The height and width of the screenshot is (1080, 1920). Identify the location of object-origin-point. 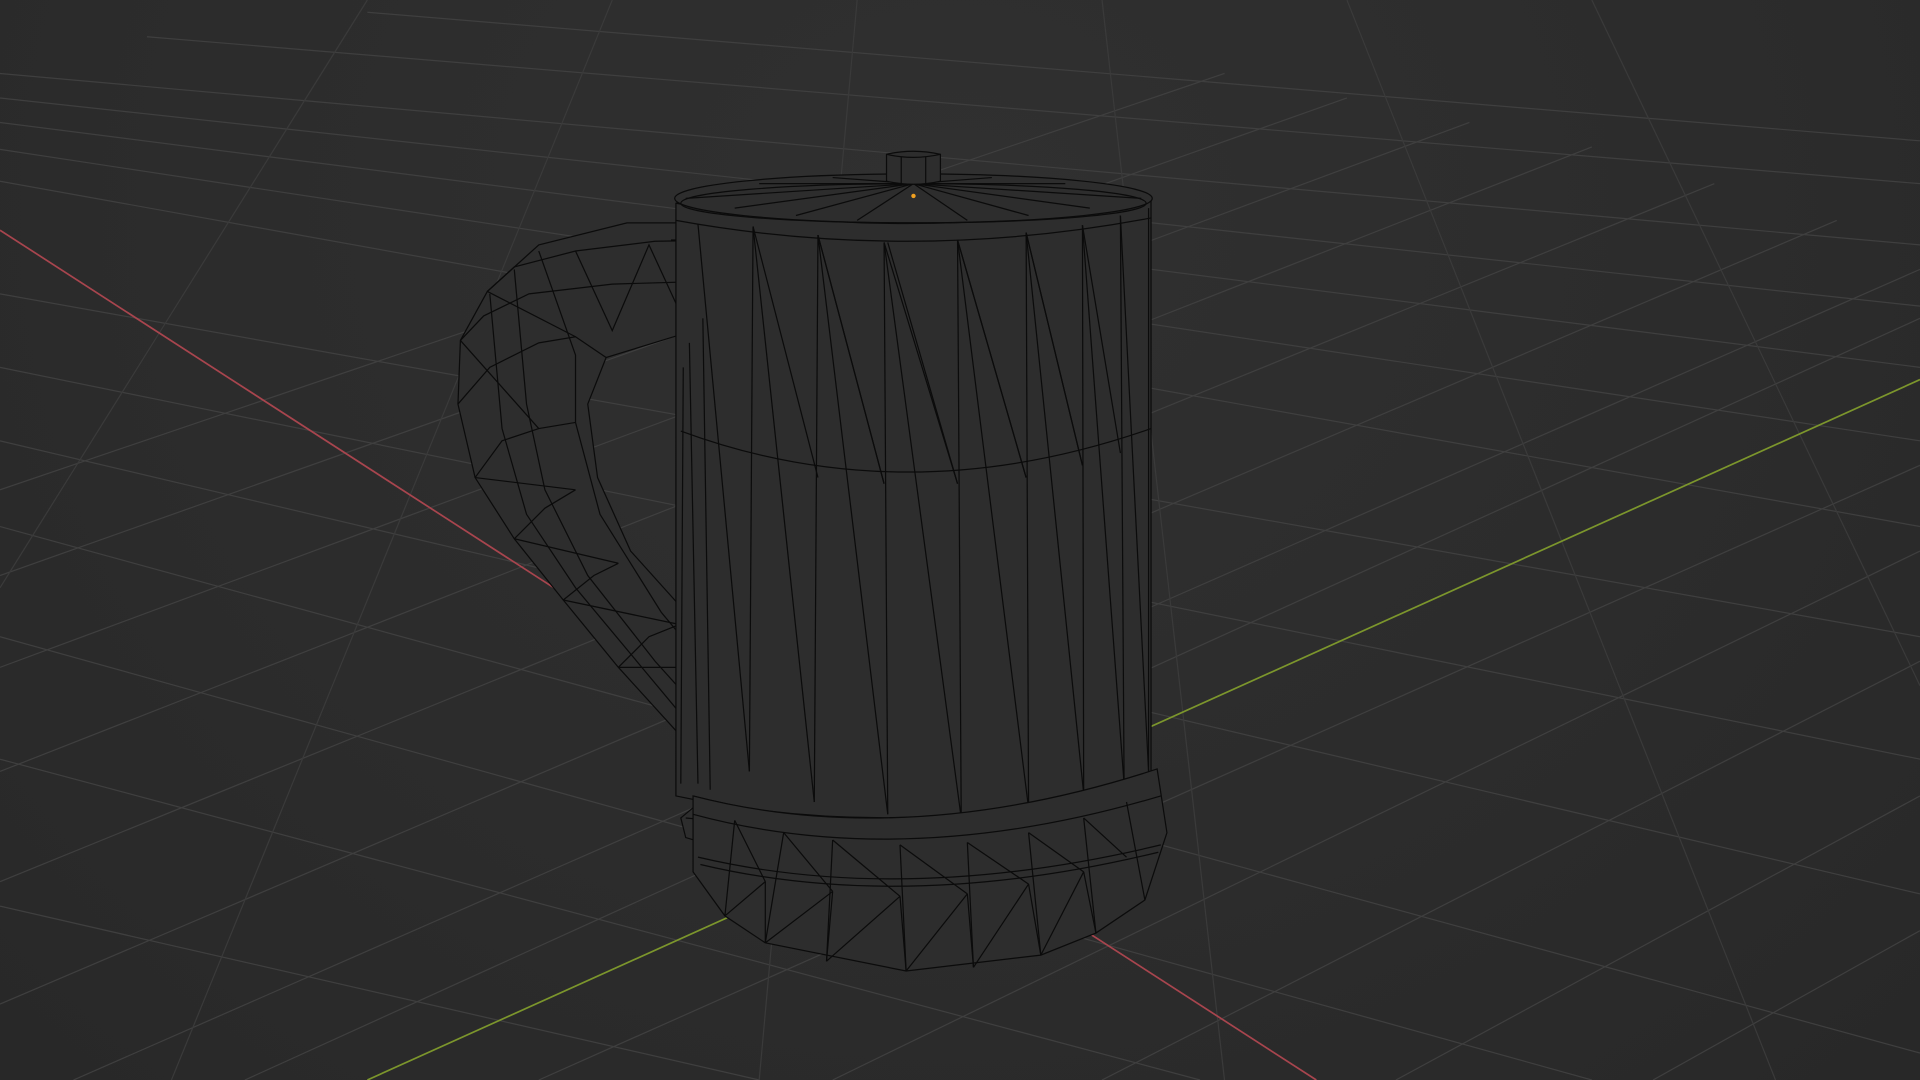
(913, 196).